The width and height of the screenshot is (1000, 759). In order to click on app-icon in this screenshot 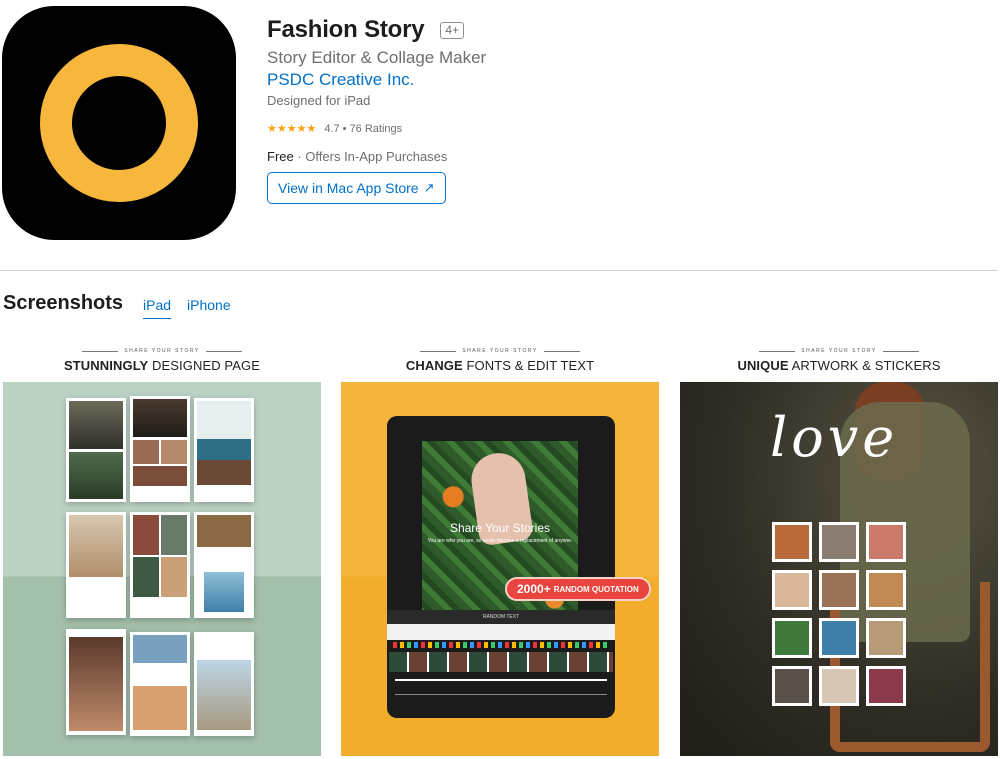, I will do `click(119, 123)`.